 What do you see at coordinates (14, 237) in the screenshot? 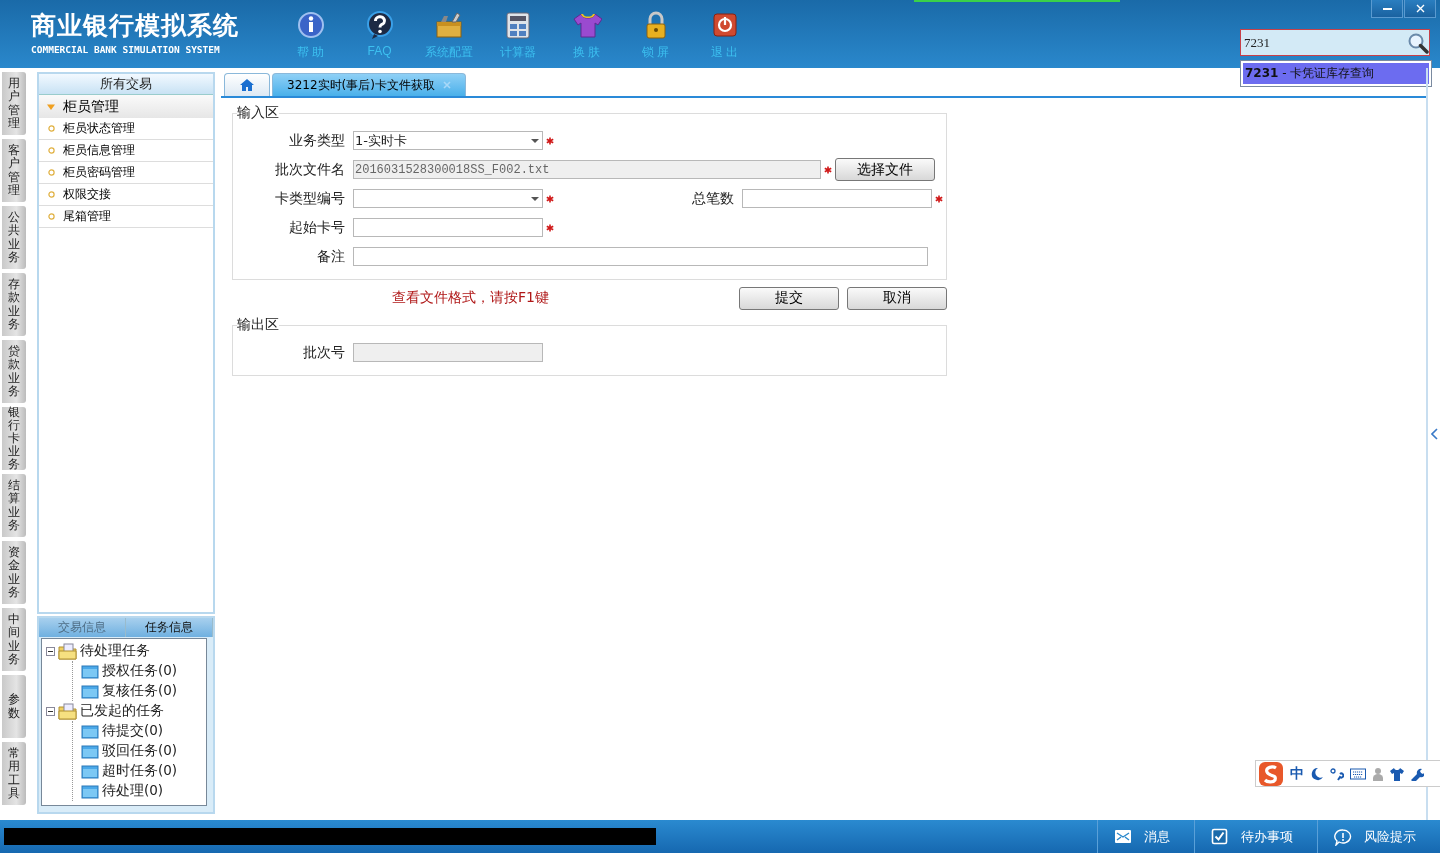
I see `side-tab: 公共业务` at bounding box center [14, 237].